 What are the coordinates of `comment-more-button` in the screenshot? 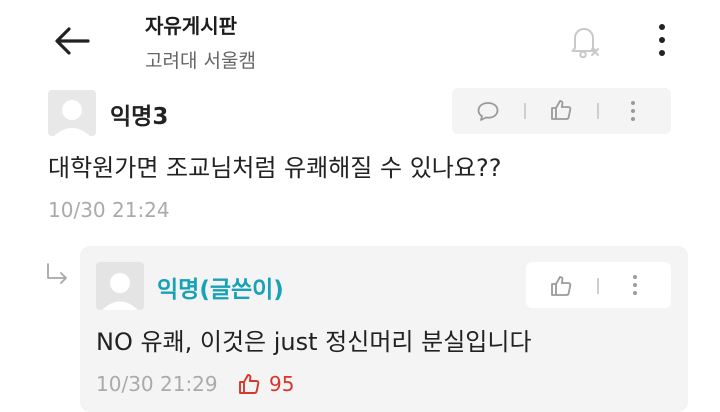 It's located at (633, 111).